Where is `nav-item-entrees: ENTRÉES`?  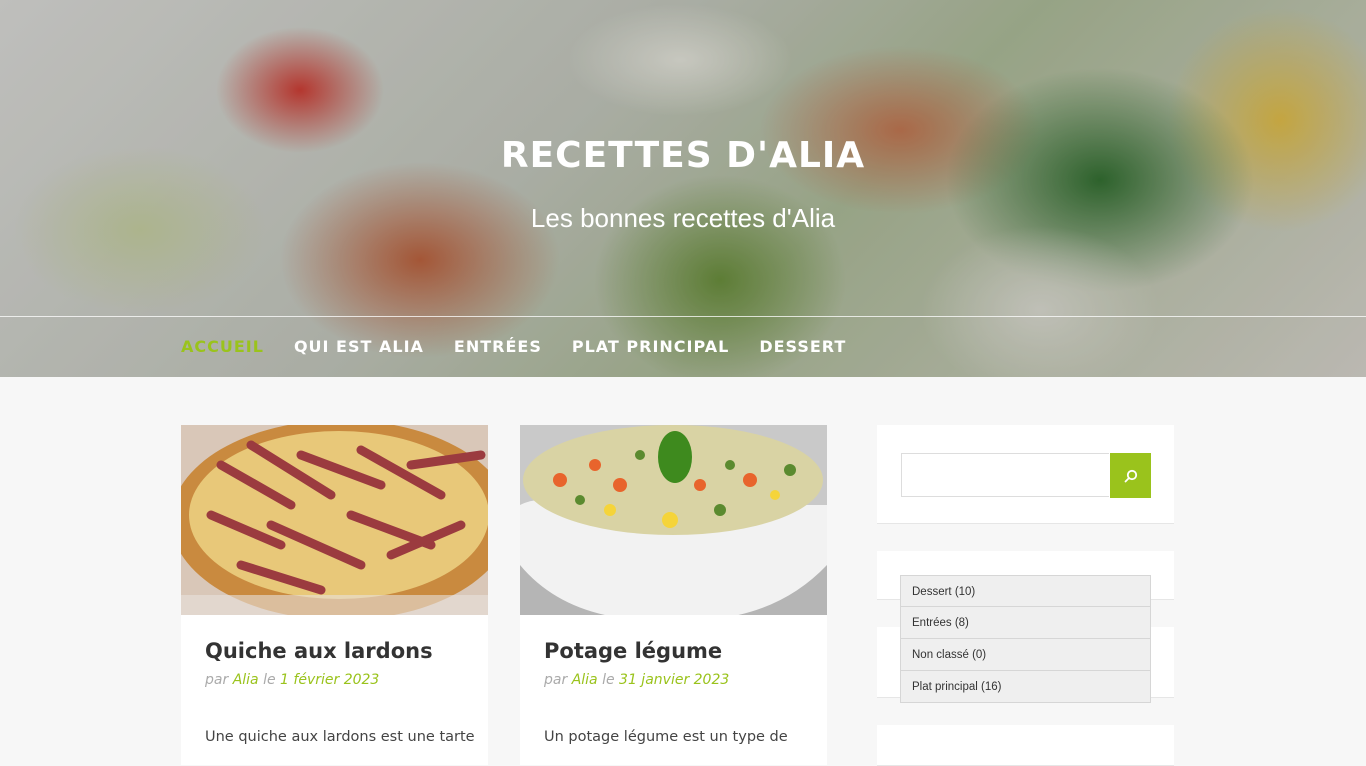 nav-item-entrees: ENTRÉES is located at coordinates (498, 346).